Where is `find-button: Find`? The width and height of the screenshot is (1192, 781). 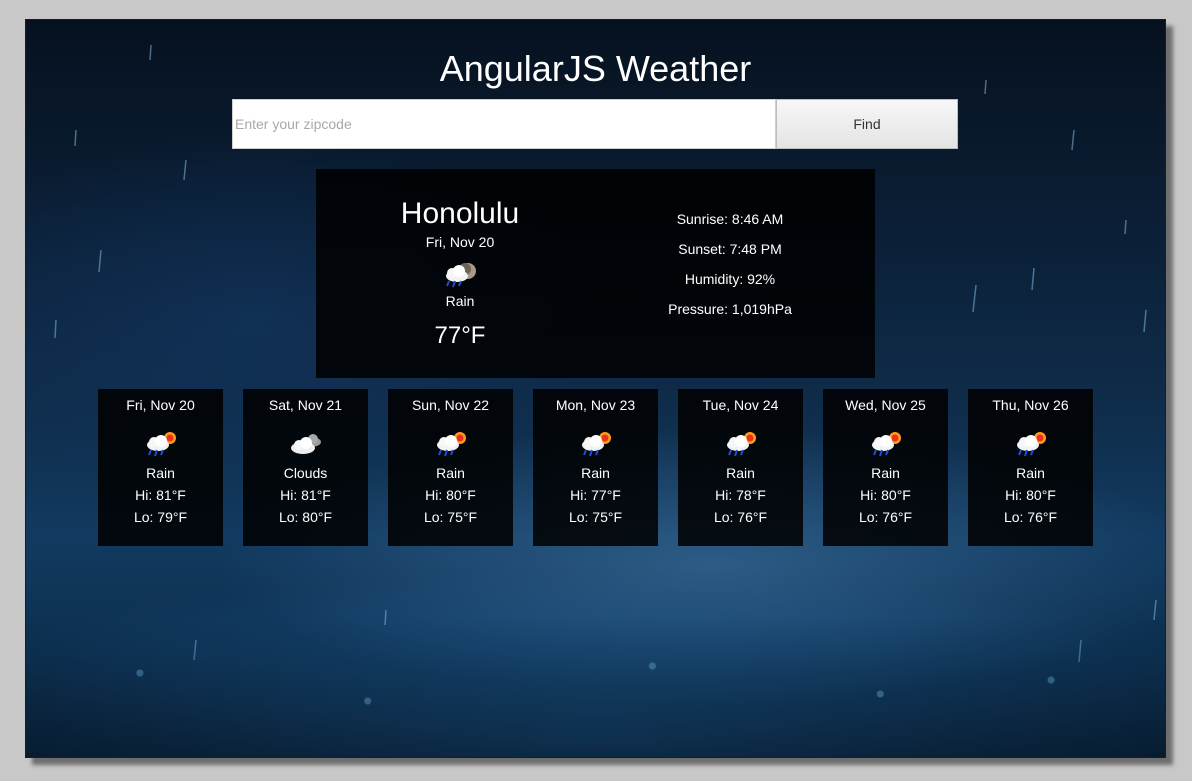
find-button: Find is located at coordinates (867, 124).